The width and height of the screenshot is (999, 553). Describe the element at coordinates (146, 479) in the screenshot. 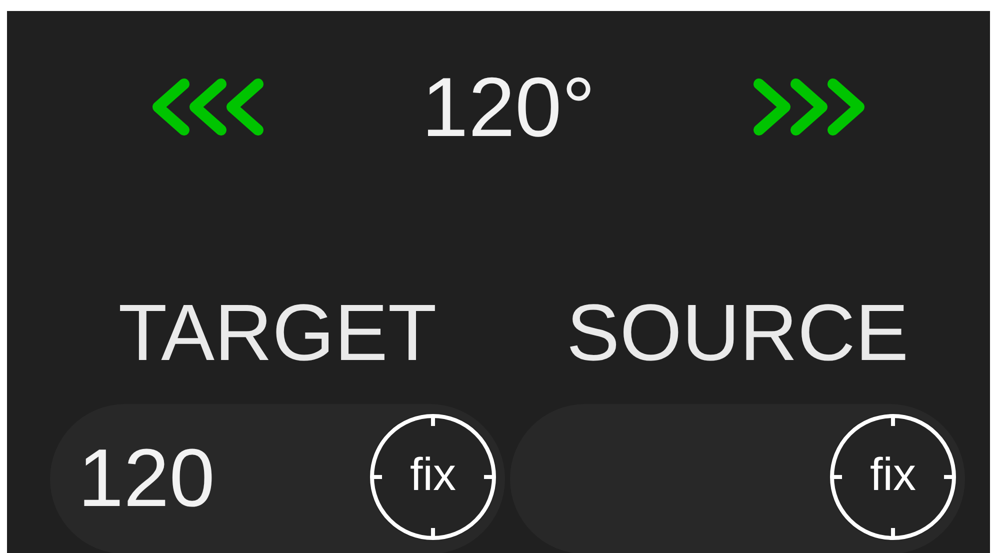

I see `field-value: 120` at that location.